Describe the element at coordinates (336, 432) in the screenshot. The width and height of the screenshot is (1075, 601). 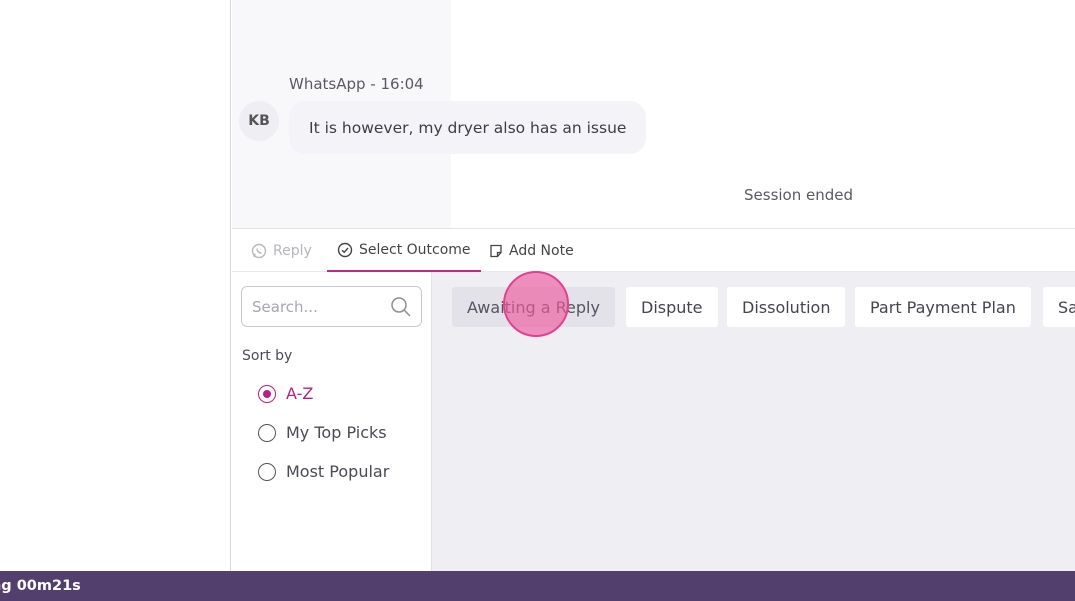
I see `sort-option-label: My Top Picks` at that location.